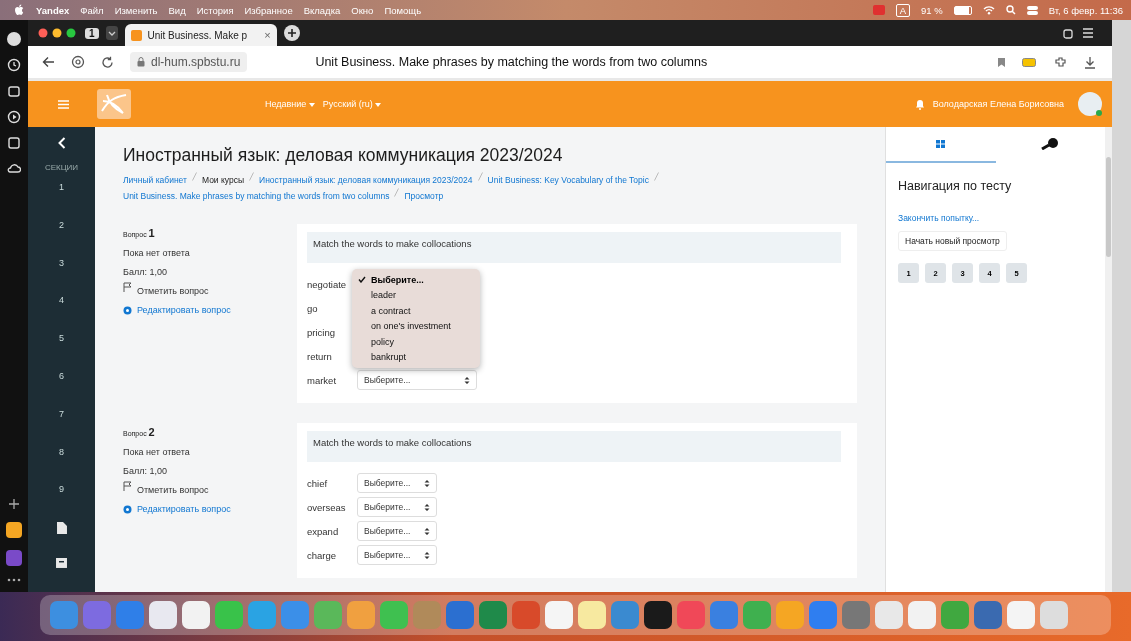 This screenshot has width=1131, height=641. Describe the element at coordinates (424, 196) in the screenshot. I see `breadcrumb-link: Просмотр` at that location.